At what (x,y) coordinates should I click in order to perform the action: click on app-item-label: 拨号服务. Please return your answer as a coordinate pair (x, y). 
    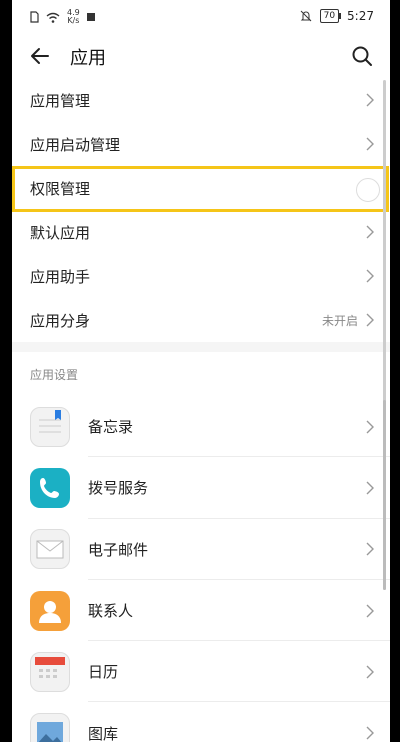
    Looking at the image, I should click on (118, 488).